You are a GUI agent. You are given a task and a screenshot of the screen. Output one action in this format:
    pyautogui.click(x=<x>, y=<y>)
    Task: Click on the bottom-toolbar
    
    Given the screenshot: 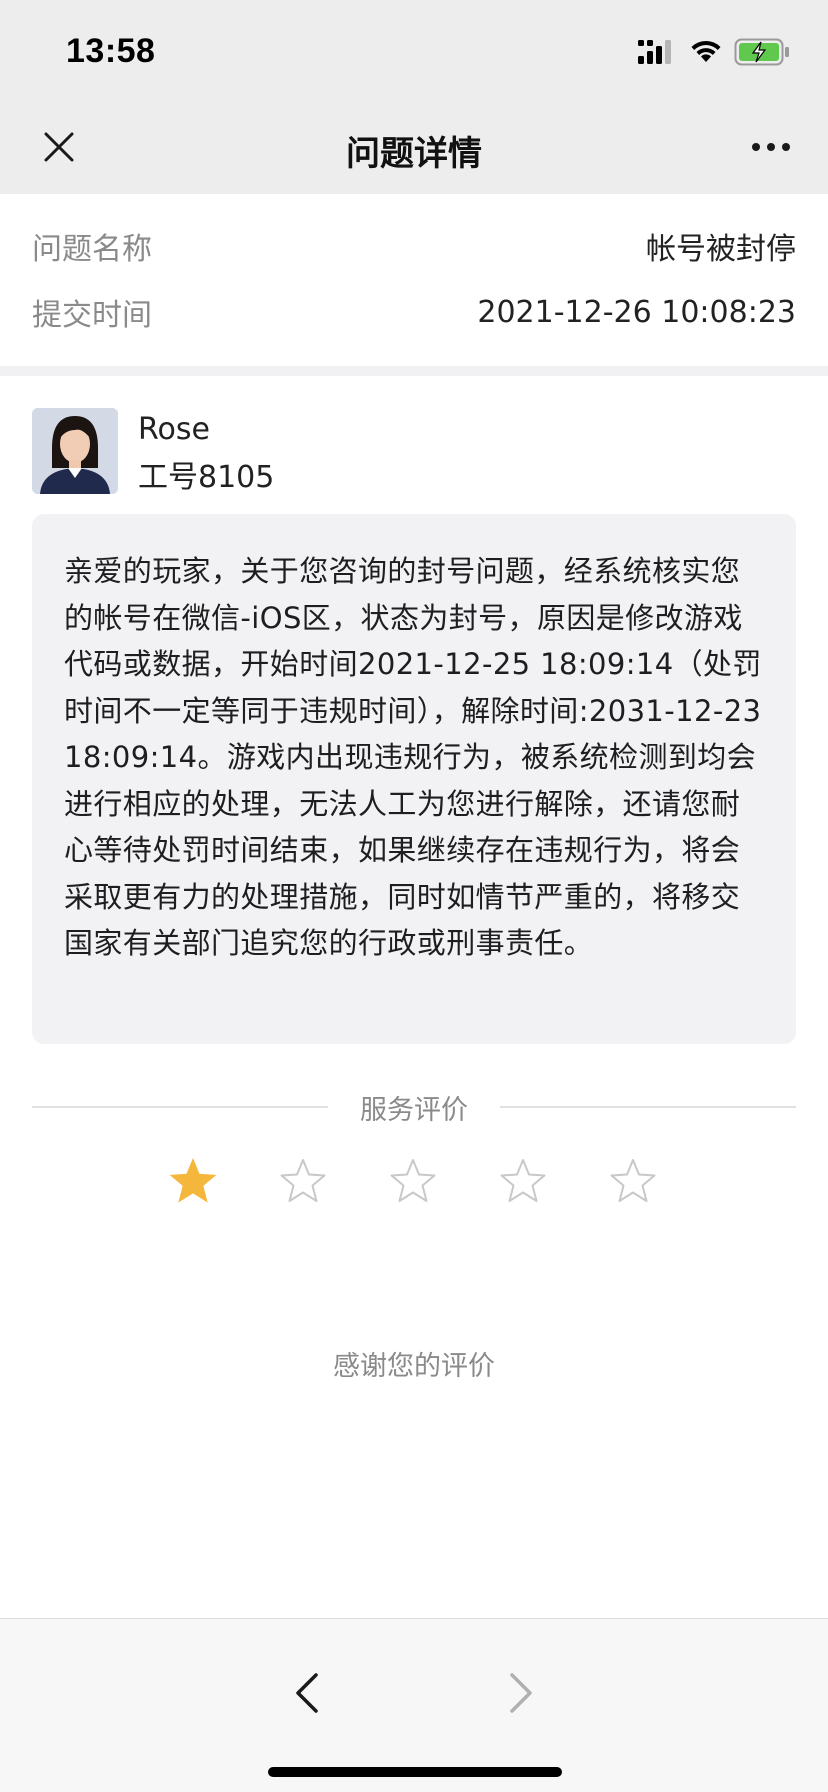 What is the action you would take?
    pyautogui.click(x=414, y=1705)
    